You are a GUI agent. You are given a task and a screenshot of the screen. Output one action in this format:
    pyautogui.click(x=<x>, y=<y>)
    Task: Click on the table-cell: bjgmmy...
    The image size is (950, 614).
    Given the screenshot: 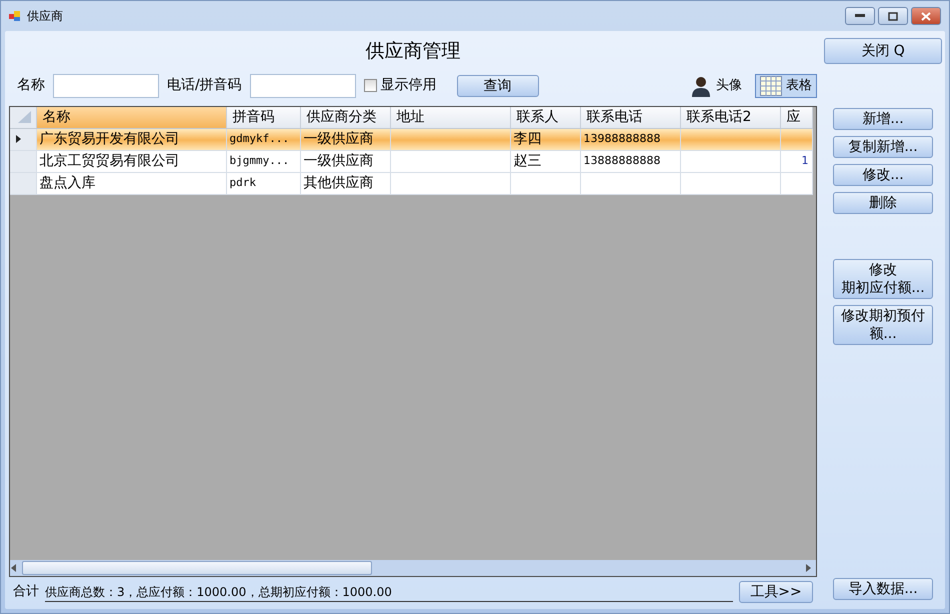 What is the action you would take?
    pyautogui.click(x=263, y=161)
    